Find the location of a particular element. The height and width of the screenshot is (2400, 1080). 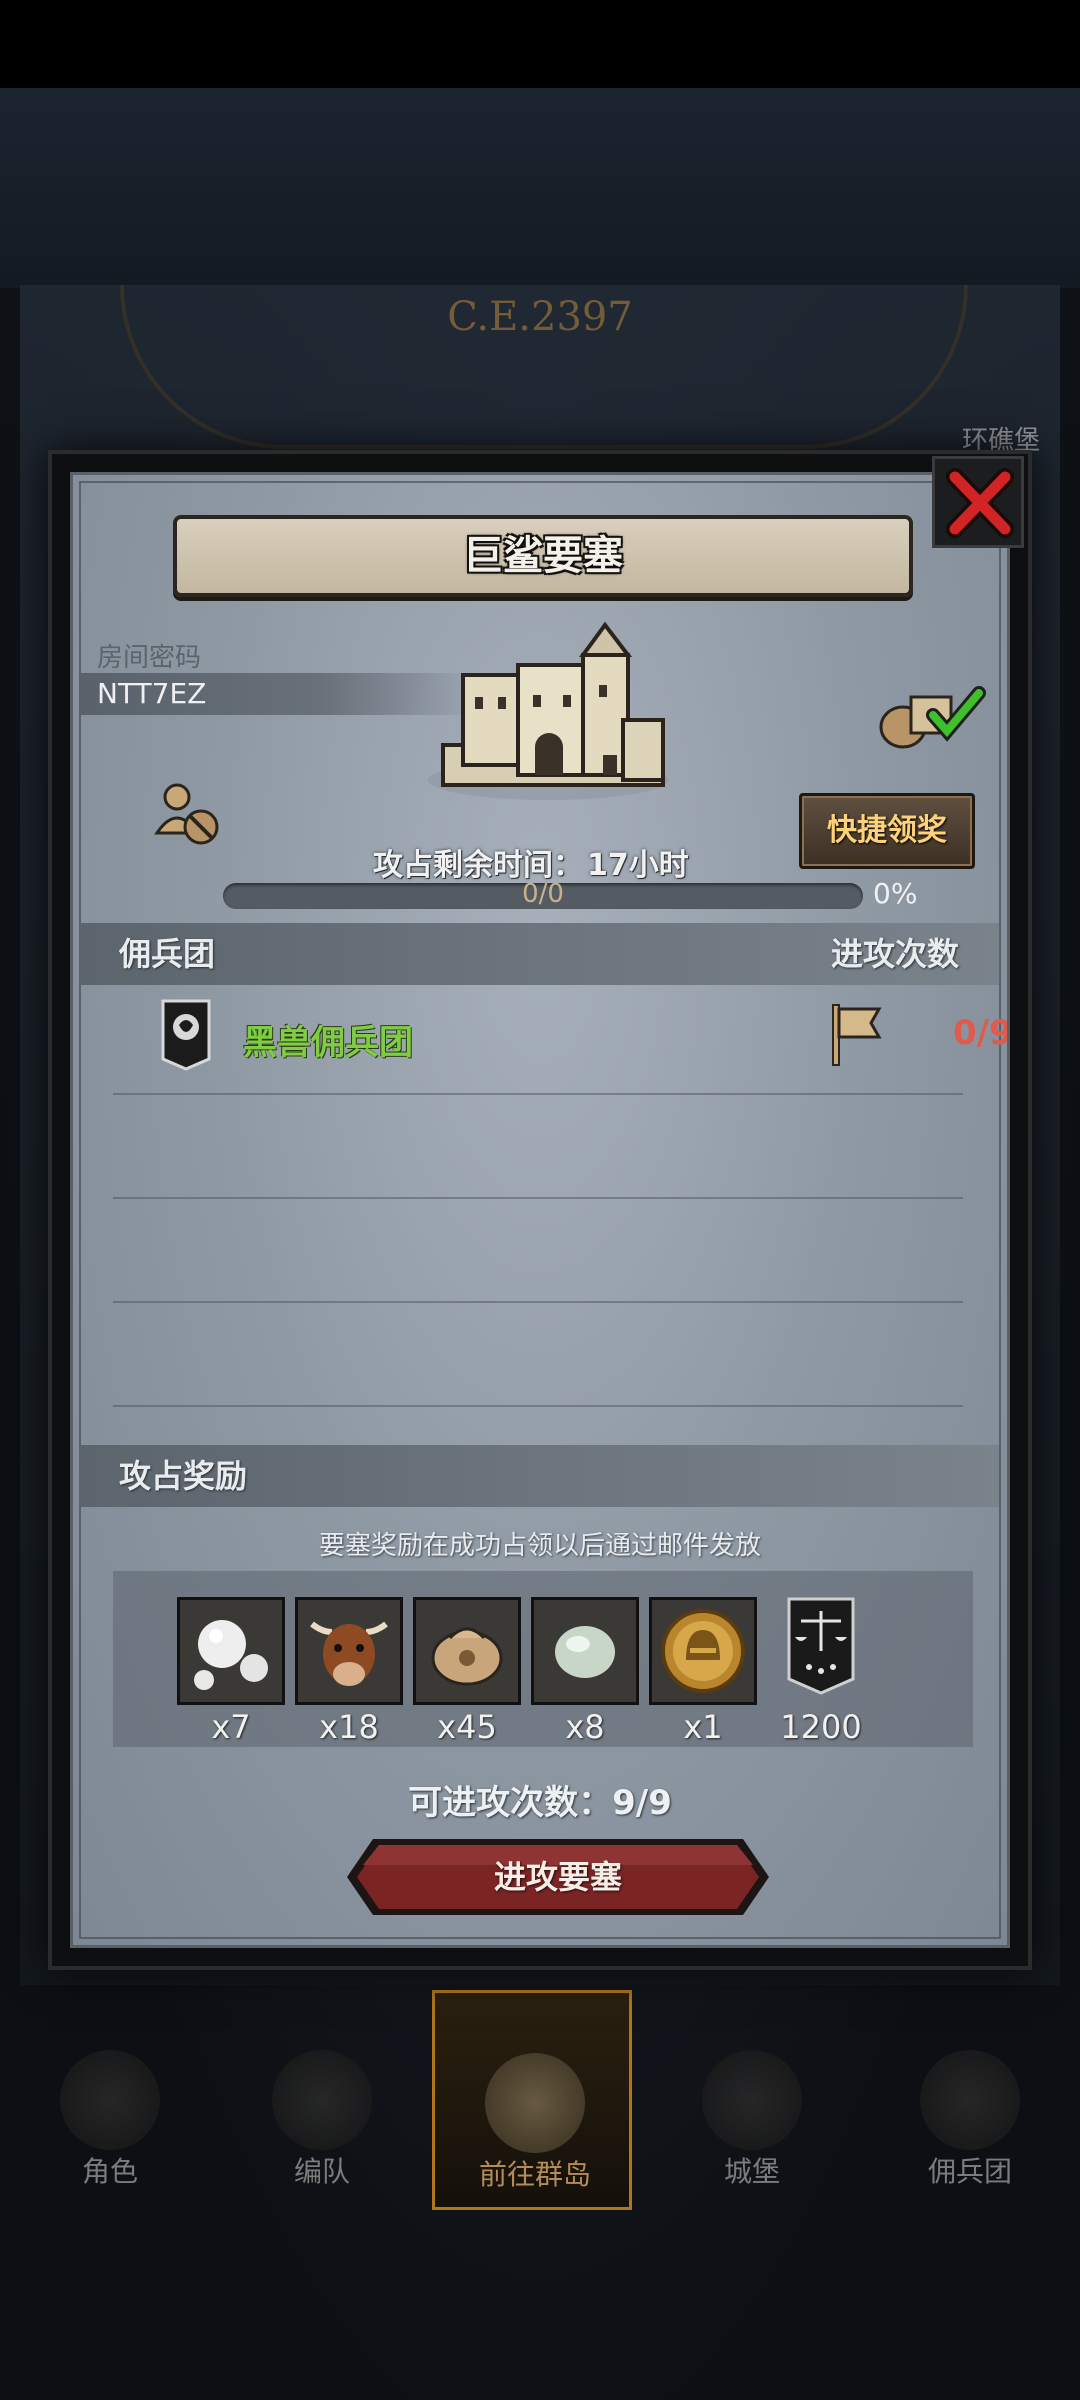

attack-button-label: 进攻要塞 is located at coordinates (557, 1877).